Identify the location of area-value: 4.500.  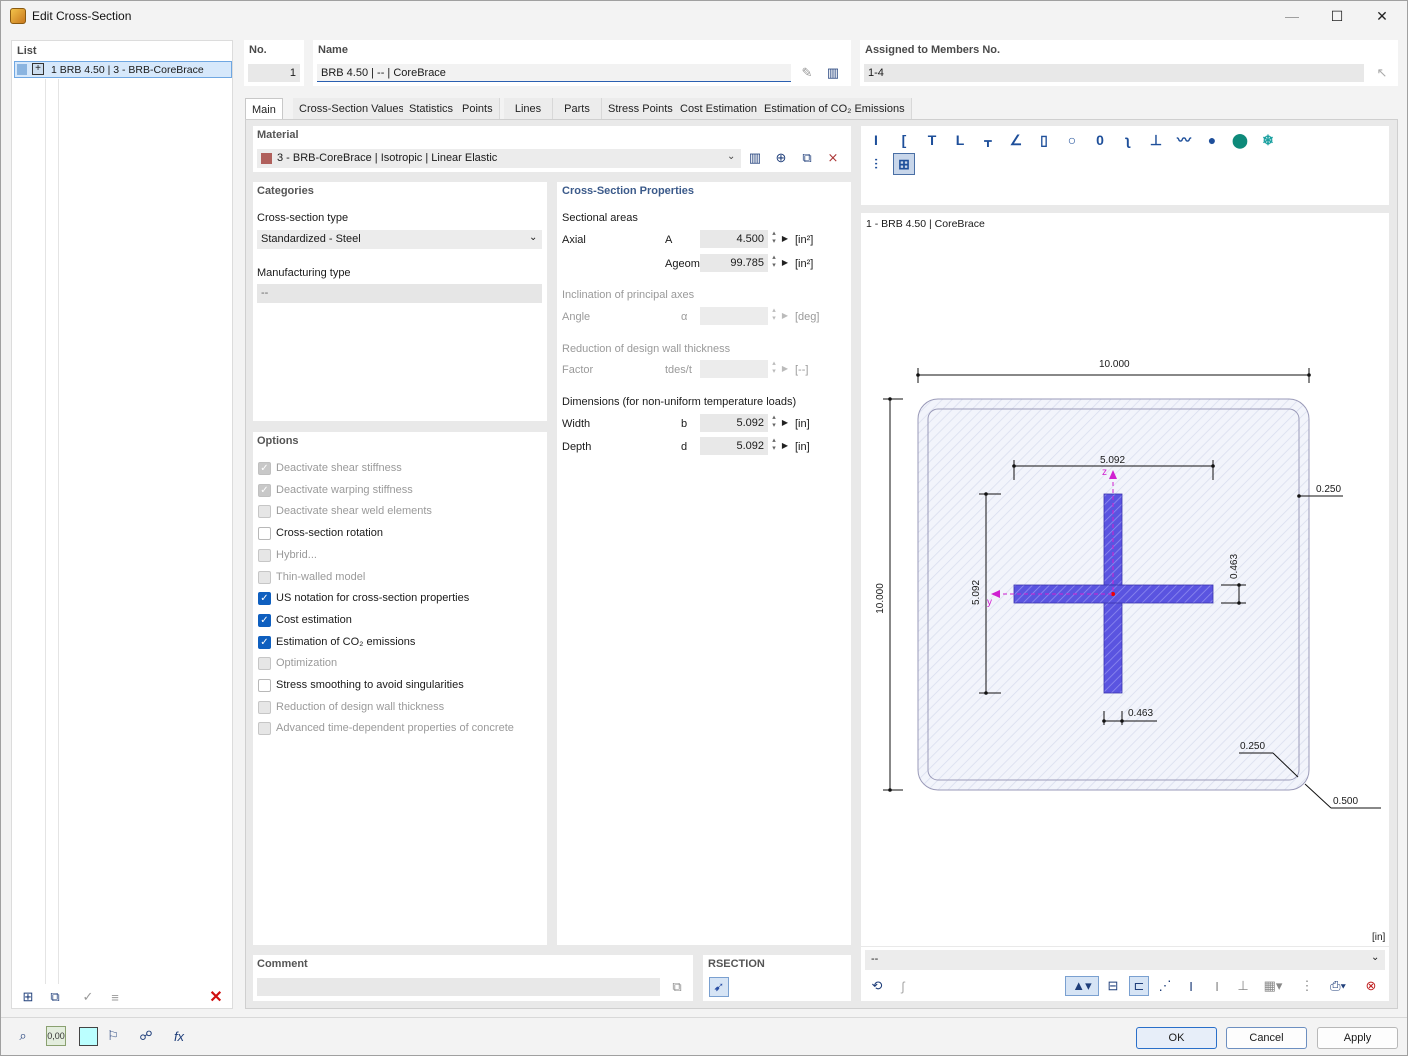
(734, 239).